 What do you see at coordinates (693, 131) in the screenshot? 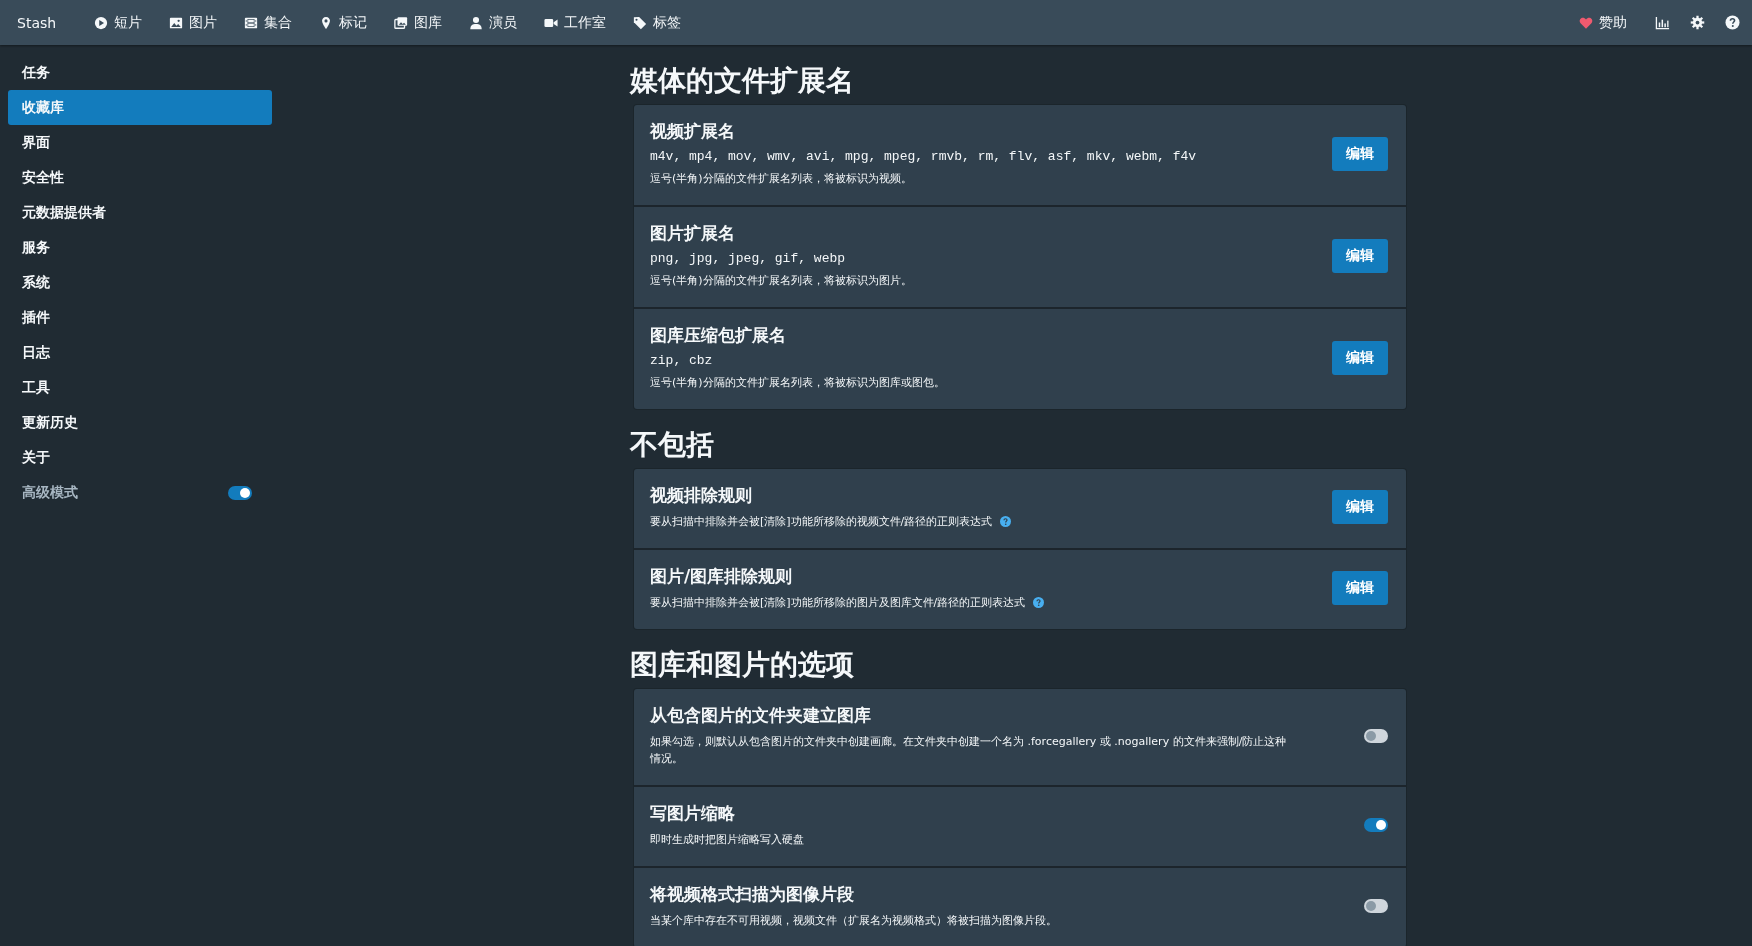
I see `setting-title: 视频扩展名` at bounding box center [693, 131].